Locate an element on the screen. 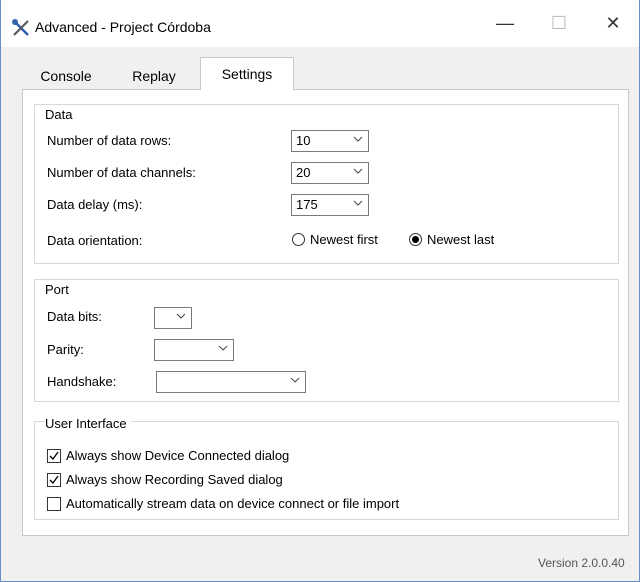 The height and width of the screenshot is (582, 640). radio-newest-last: Newest last is located at coordinates (451, 239).